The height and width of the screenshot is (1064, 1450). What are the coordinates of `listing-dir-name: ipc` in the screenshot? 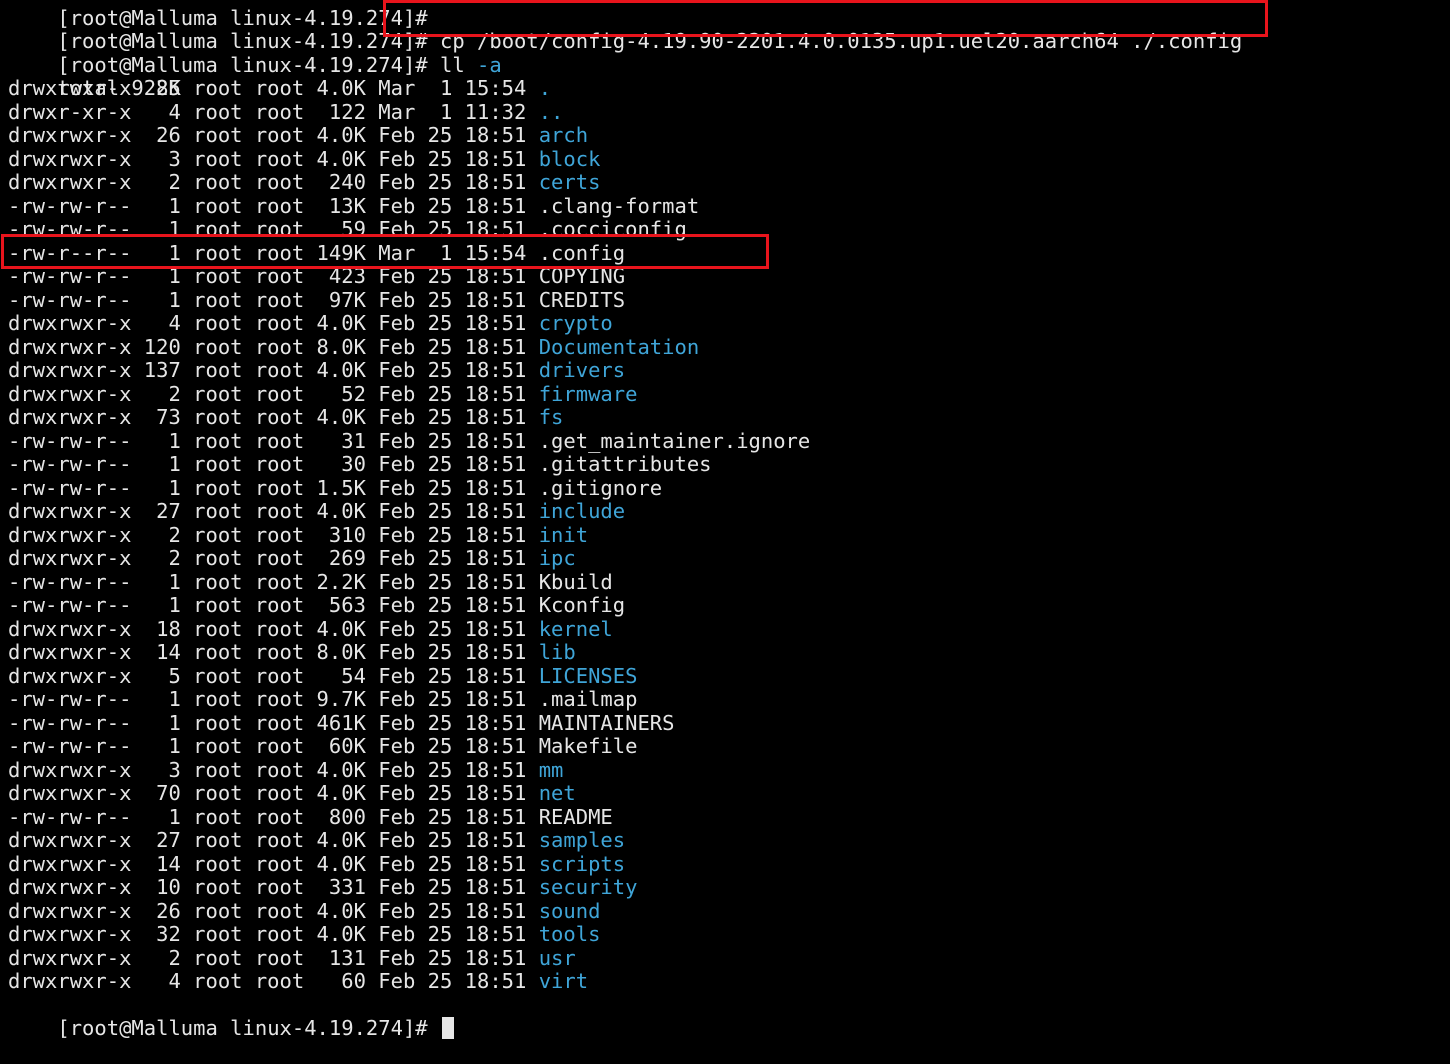 It's located at (557, 558).